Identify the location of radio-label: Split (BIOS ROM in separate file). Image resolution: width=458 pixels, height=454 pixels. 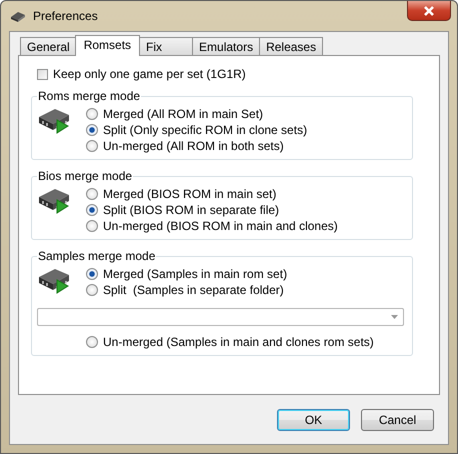
(191, 210).